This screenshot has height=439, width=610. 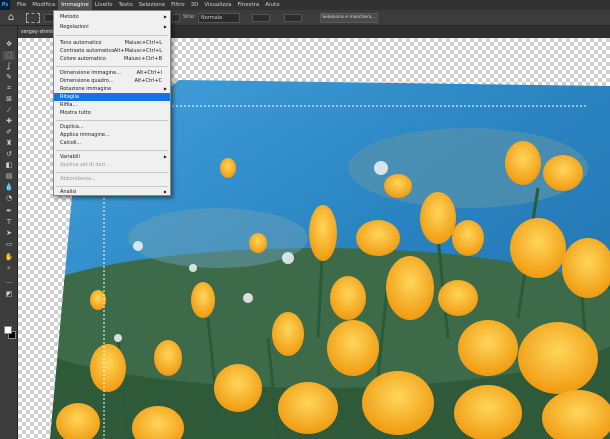 I want to click on path-select-icon: ➤, so click(x=9, y=233).